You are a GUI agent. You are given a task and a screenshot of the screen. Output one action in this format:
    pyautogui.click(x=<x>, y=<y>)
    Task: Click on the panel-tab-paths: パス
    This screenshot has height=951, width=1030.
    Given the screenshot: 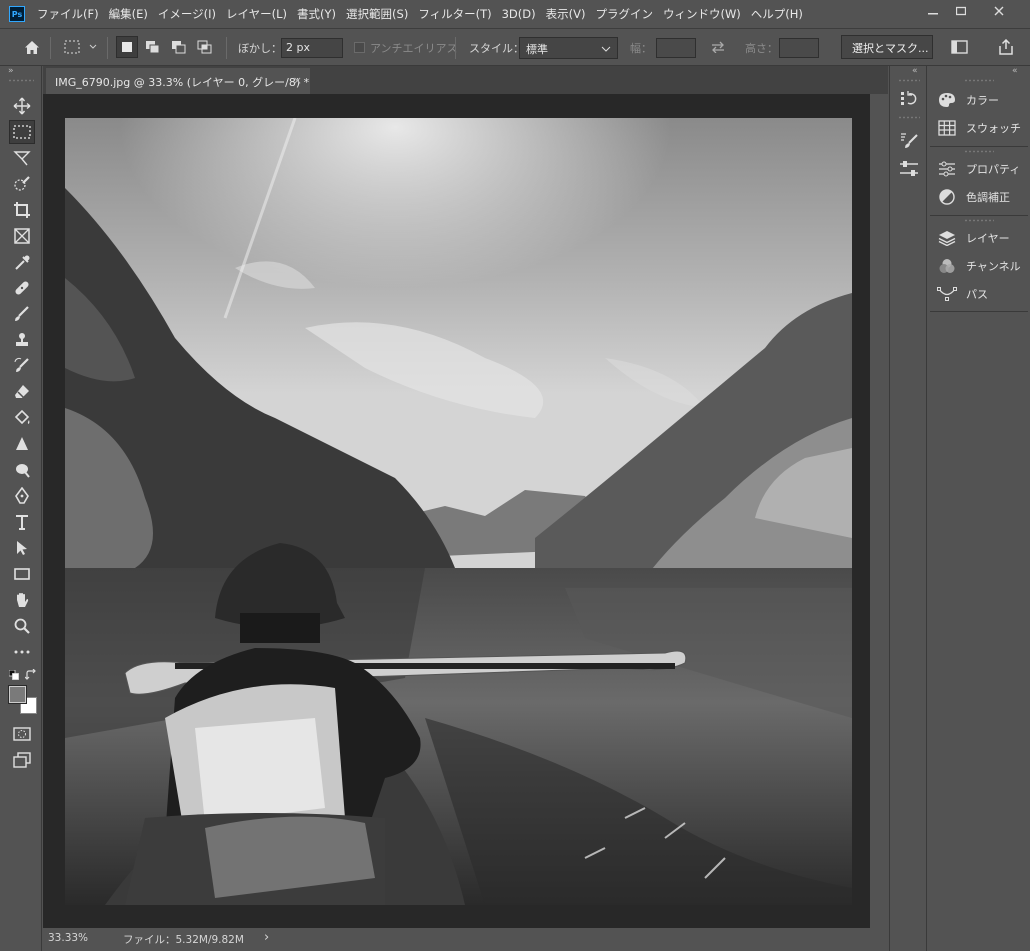 What is the action you would take?
    pyautogui.click(x=982, y=294)
    